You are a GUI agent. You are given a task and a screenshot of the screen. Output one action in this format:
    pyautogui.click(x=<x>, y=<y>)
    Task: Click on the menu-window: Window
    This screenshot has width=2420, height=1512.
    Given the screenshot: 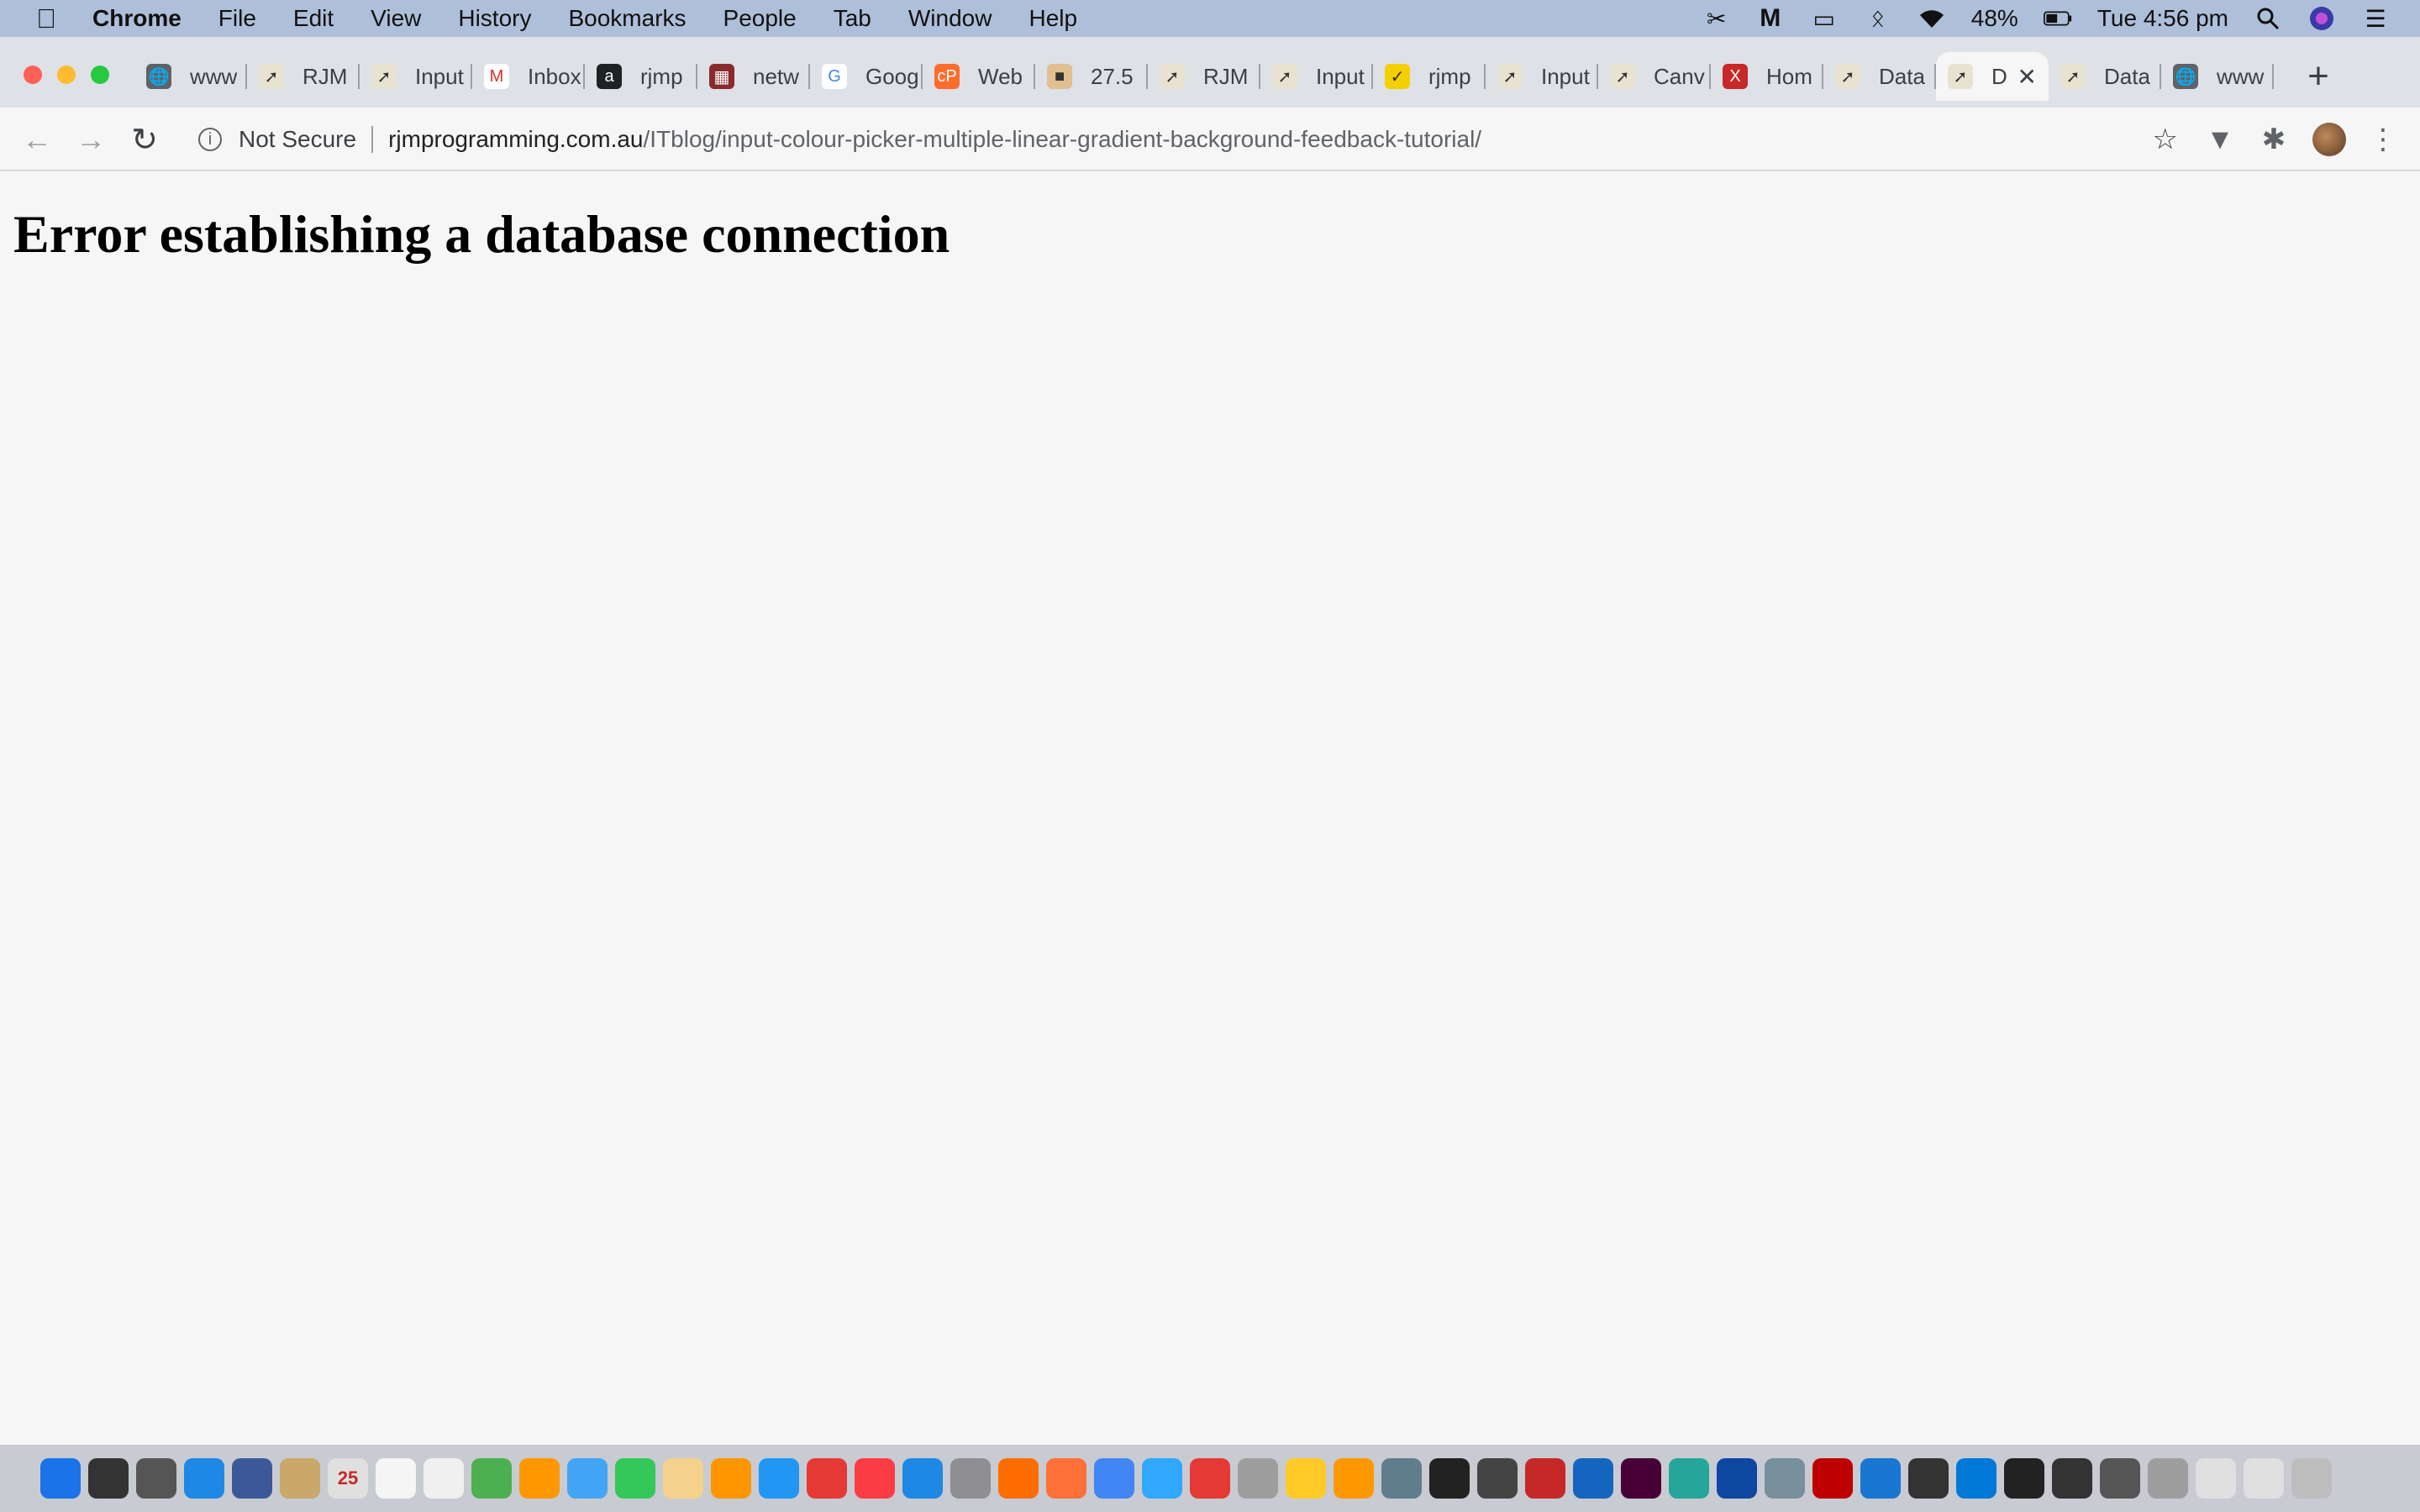 What is the action you would take?
    pyautogui.click(x=950, y=18)
    